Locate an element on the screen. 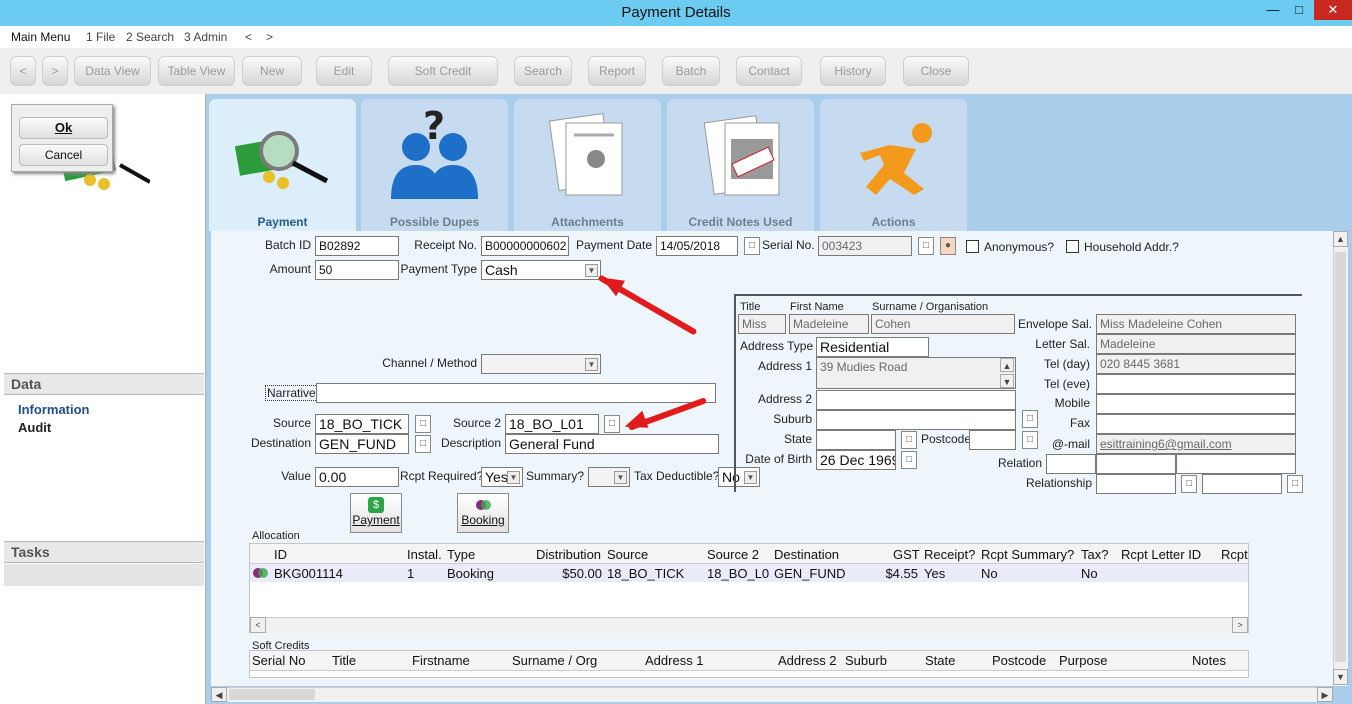 The height and width of the screenshot is (704, 1352). data-view-button: Data View is located at coordinates (112, 71).